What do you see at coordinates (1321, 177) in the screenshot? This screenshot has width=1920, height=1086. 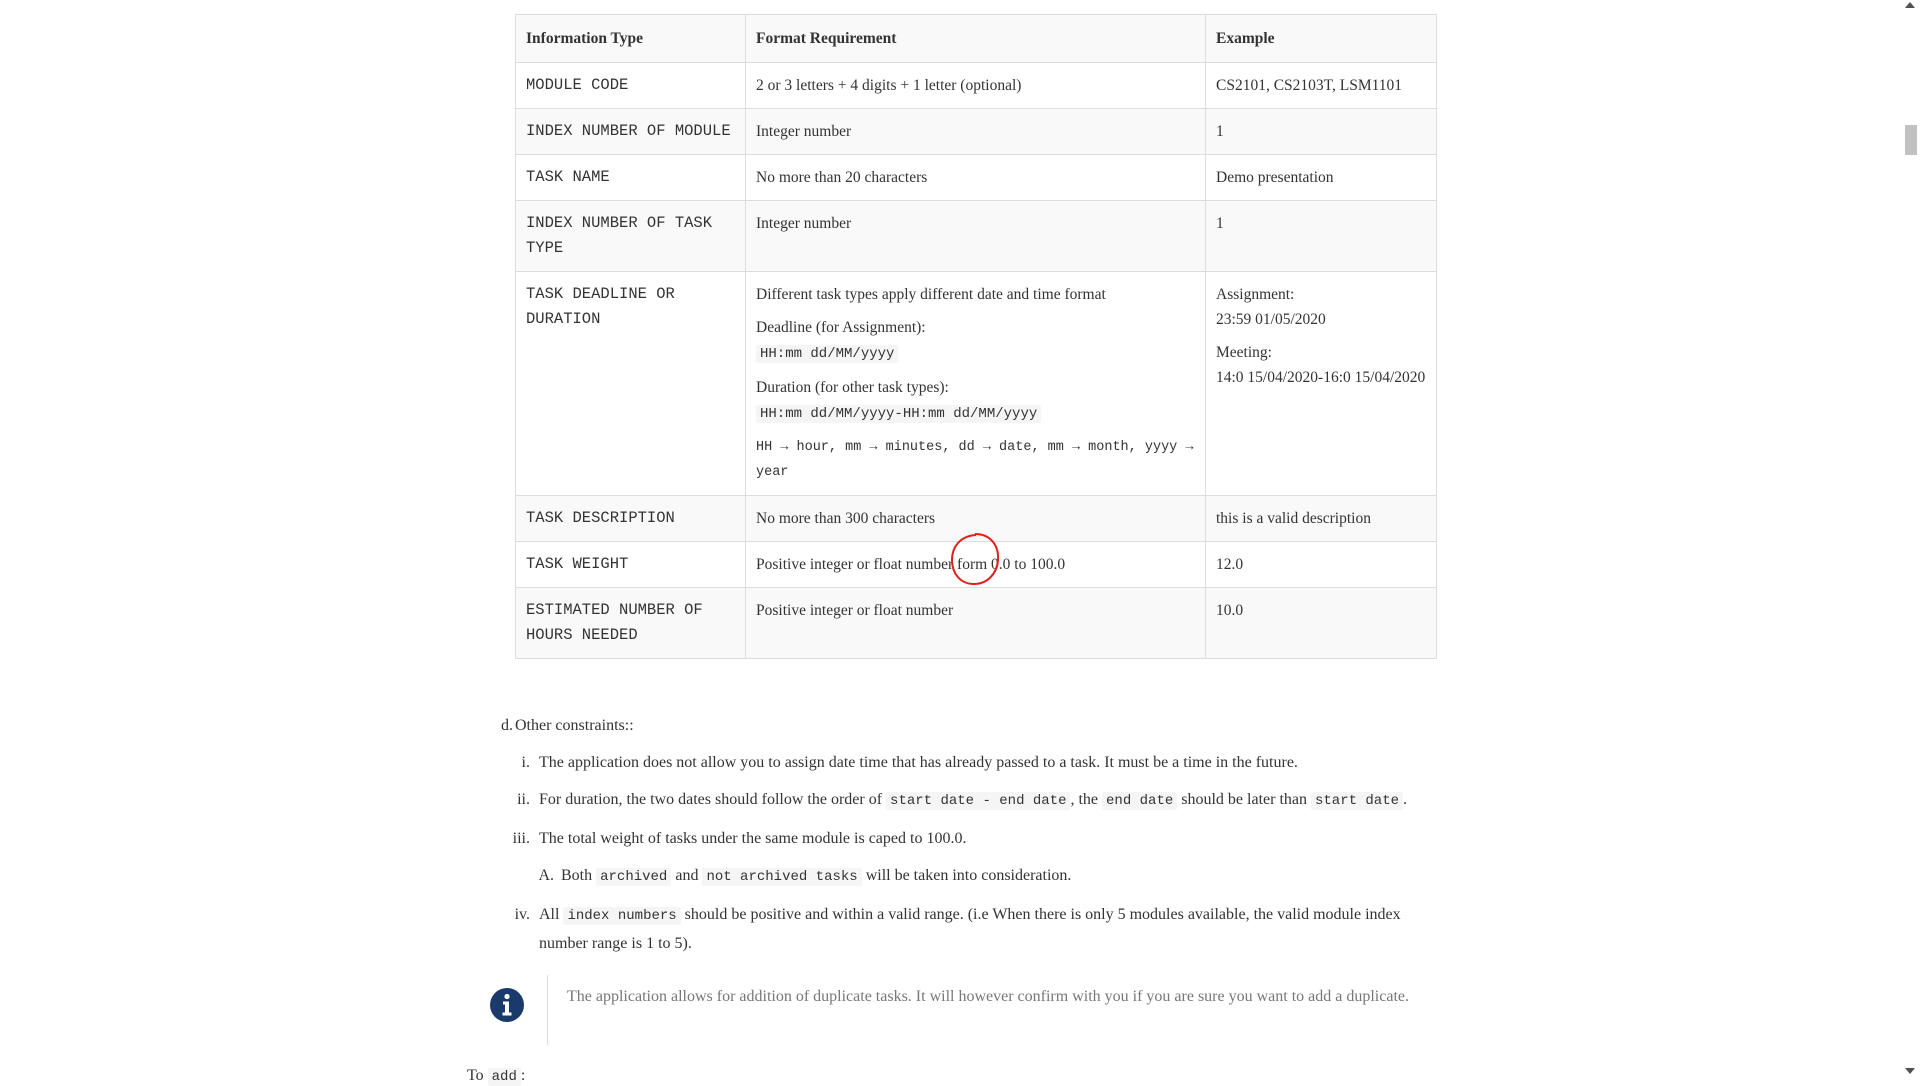 I see `example-cell: Demo presentation` at bounding box center [1321, 177].